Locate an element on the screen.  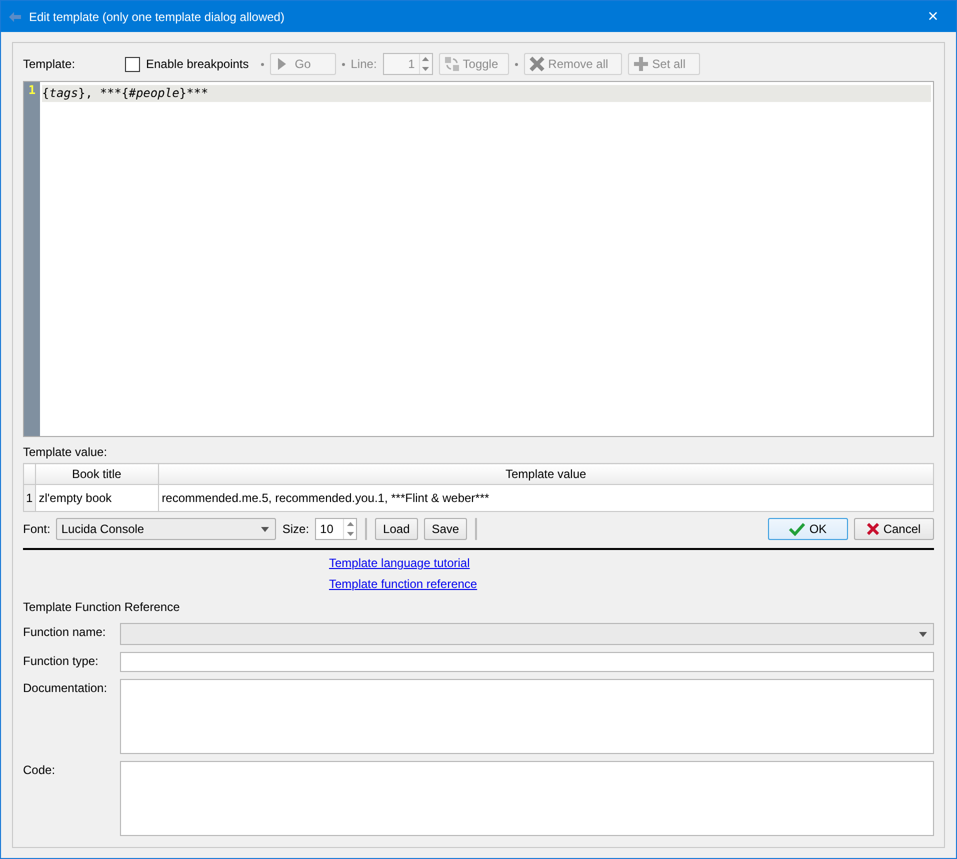
input-field is located at coordinates (527, 662).